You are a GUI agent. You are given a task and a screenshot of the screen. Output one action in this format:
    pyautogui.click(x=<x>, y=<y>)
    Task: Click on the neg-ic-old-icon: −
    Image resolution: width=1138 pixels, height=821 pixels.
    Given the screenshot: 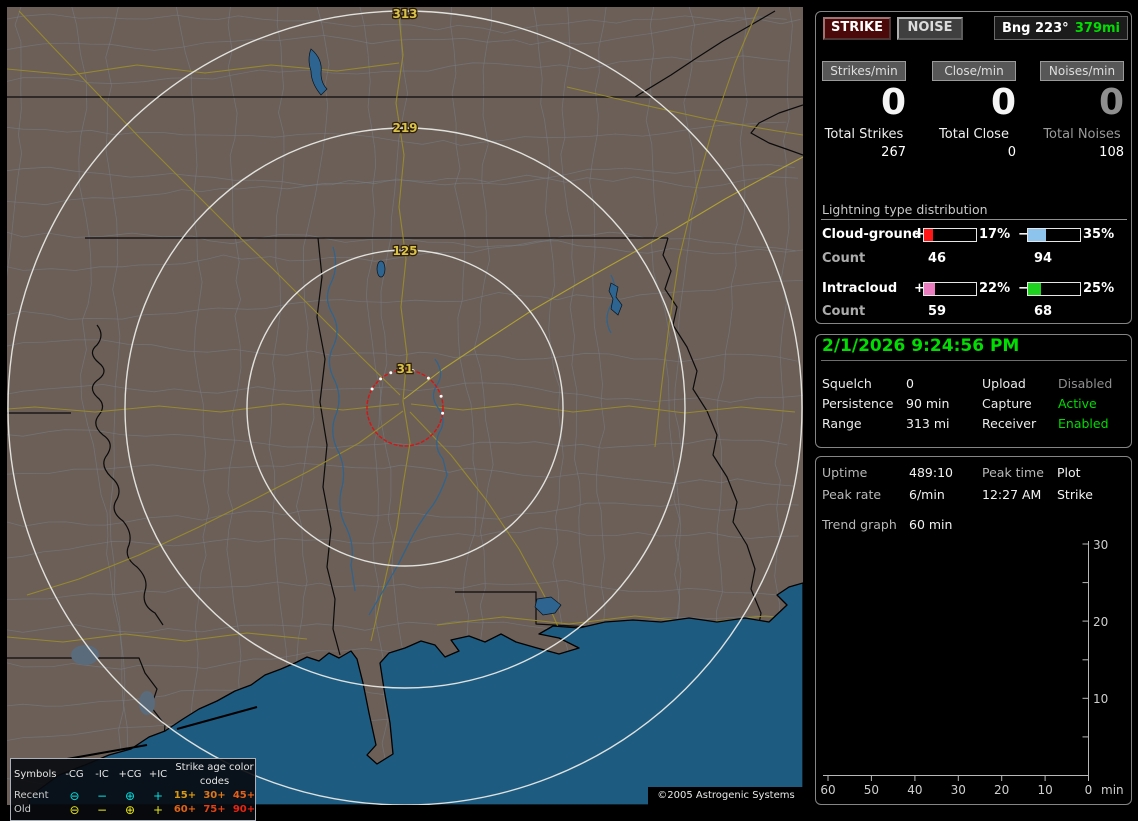 What is the action you would take?
    pyautogui.click(x=102, y=809)
    